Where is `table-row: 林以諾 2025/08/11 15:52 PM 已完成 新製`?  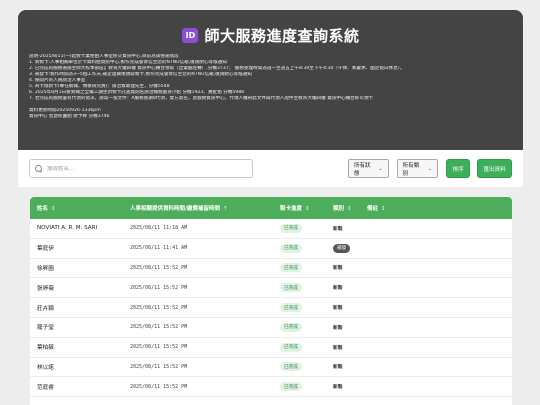
table-row: 林以諾 2025/08/11 15:52 PM 已完成 新製 is located at coordinates (271, 368).